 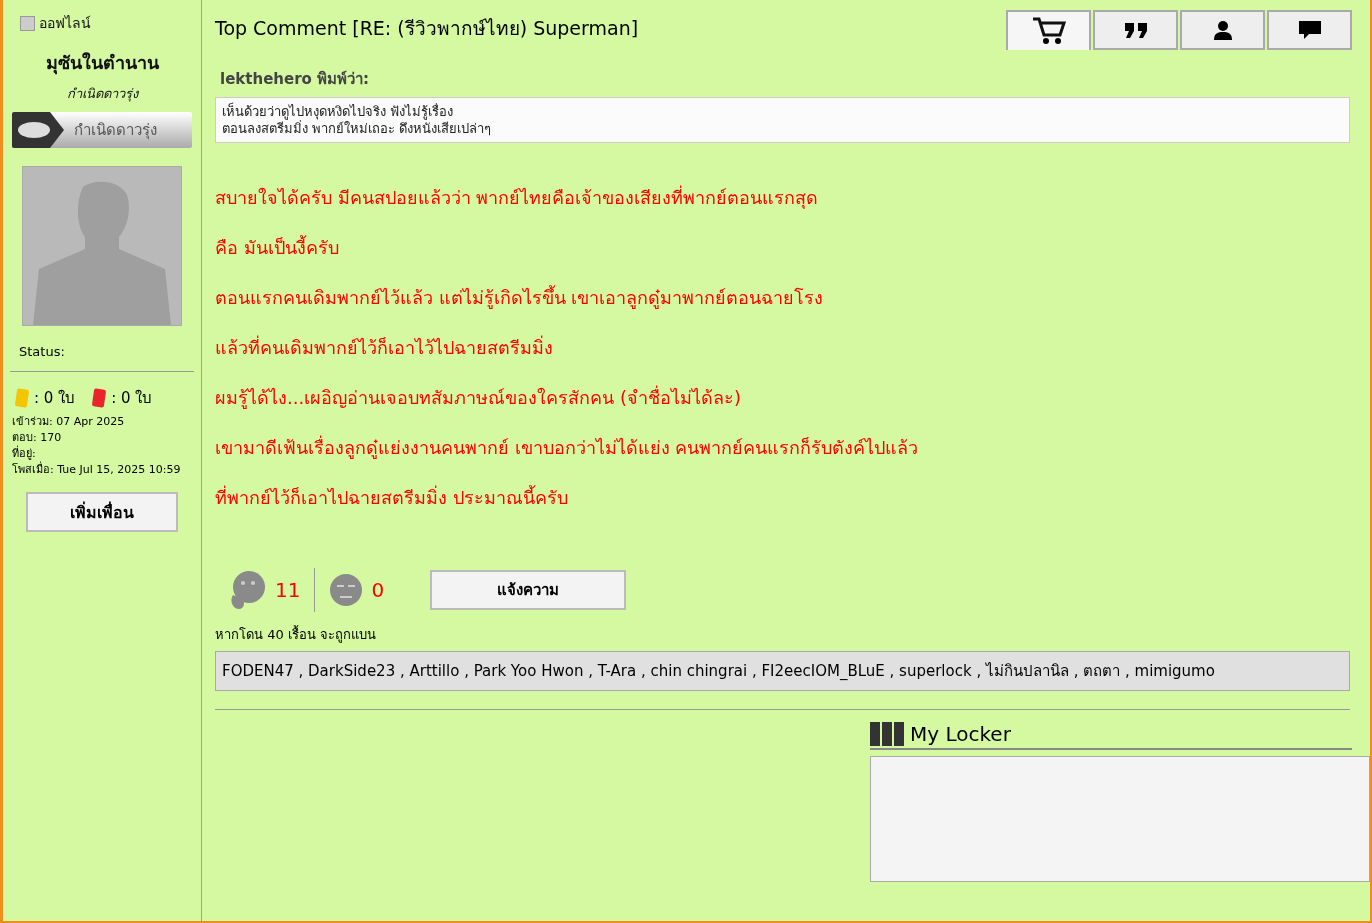 What do you see at coordinates (42, 351) in the screenshot?
I see `status-text: Status:` at bounding box center [42, 351].